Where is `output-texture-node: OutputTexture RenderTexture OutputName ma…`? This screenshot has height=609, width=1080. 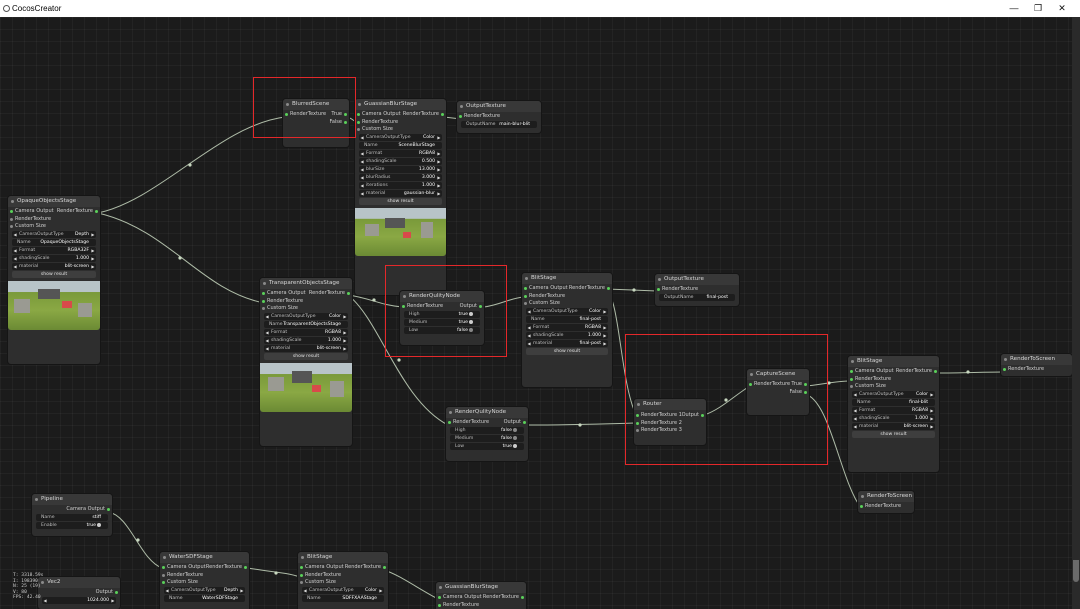
output-texture-node: OutputTexture RenderTexture OutputName ma… is located at coordinates (499, 117).